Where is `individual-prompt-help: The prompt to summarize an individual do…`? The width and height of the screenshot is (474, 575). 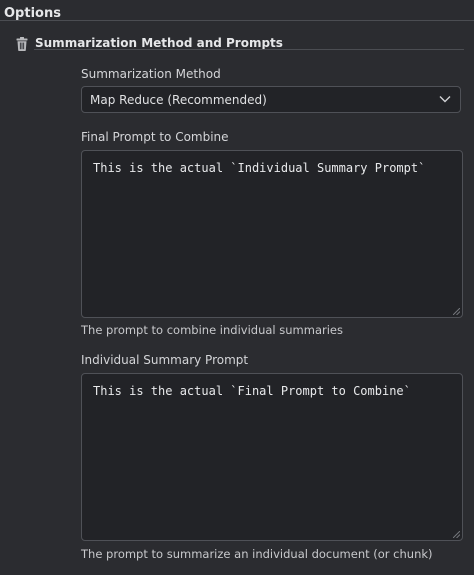 individual-prompt-help: The prompt to summarize an individual do… is located at coordinates (257, 554).